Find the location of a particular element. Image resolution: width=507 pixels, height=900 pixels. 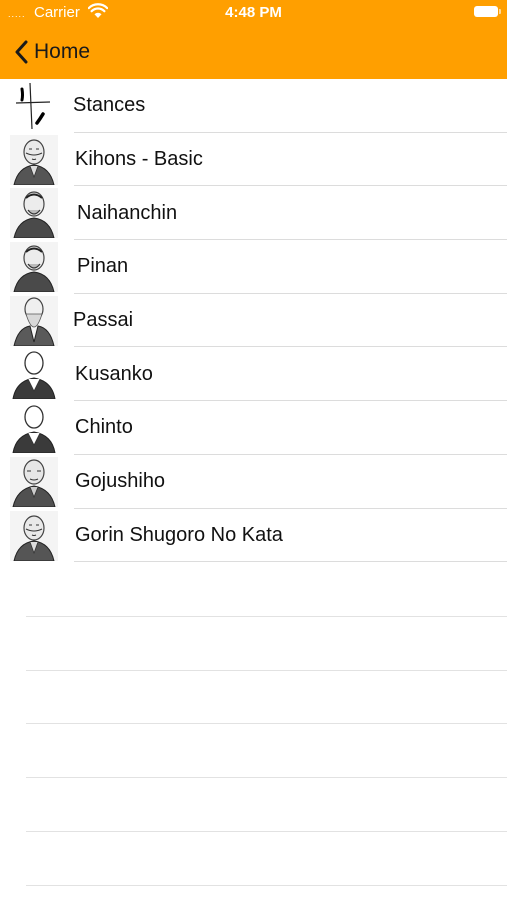

list-item-chinto: Chinto is located at coordinates (253, 428).